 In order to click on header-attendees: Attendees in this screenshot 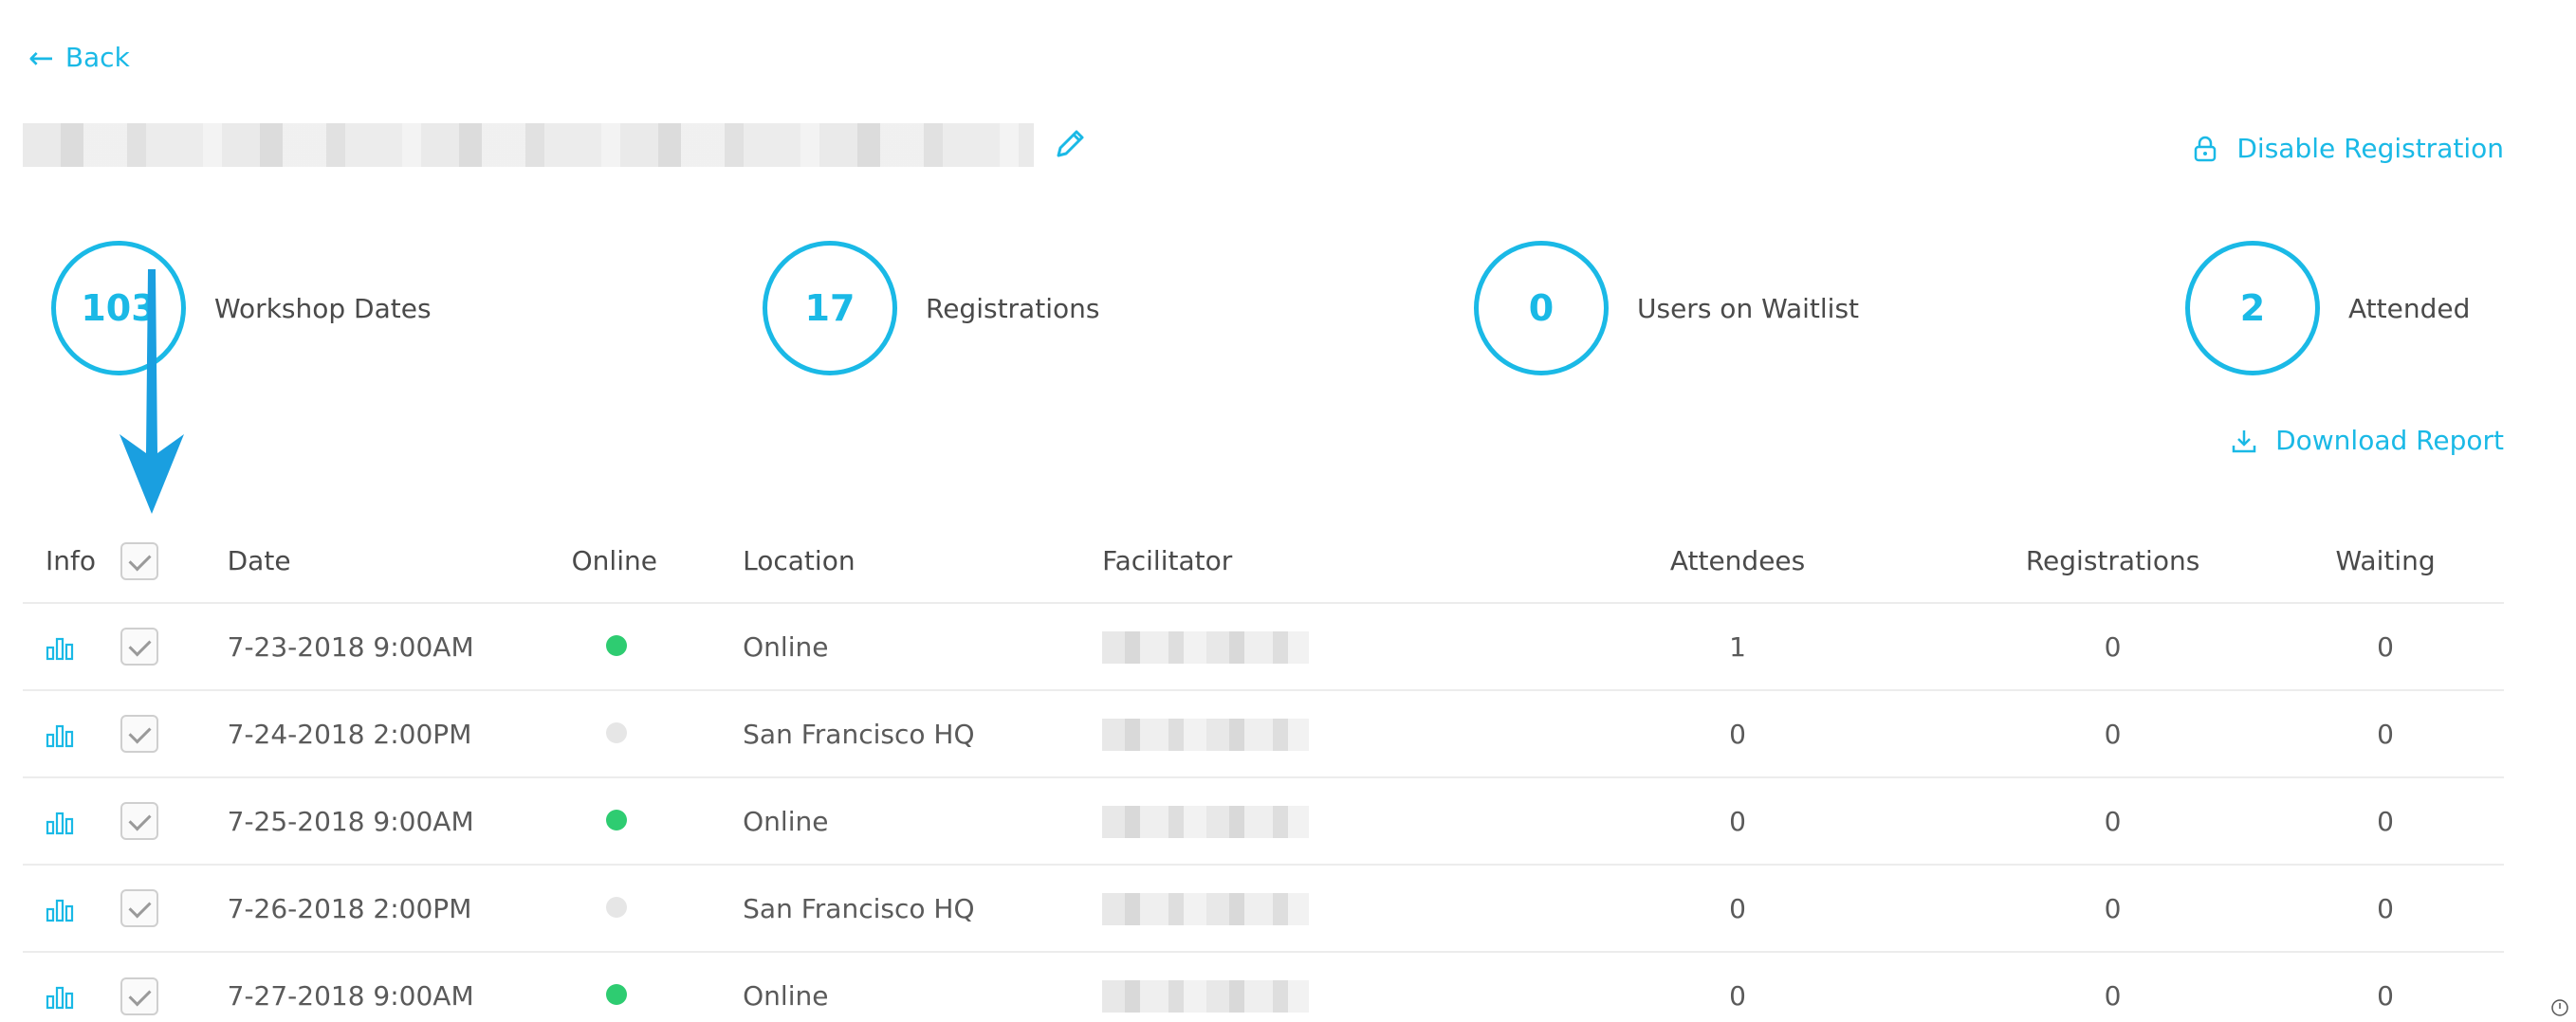, I will do `click(1737, 560)`.